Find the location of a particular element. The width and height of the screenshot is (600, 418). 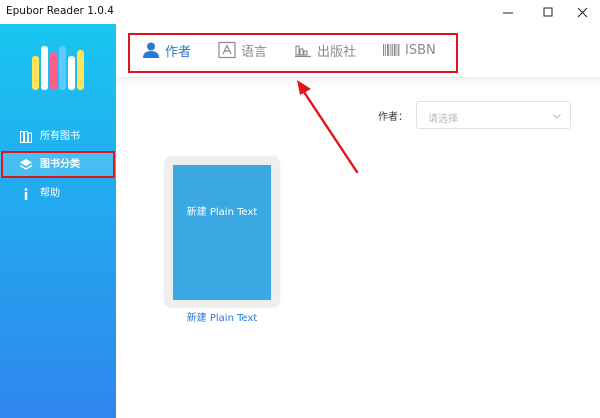

sidebar-item-label: 帮助 is located at coordinates (50, 193).